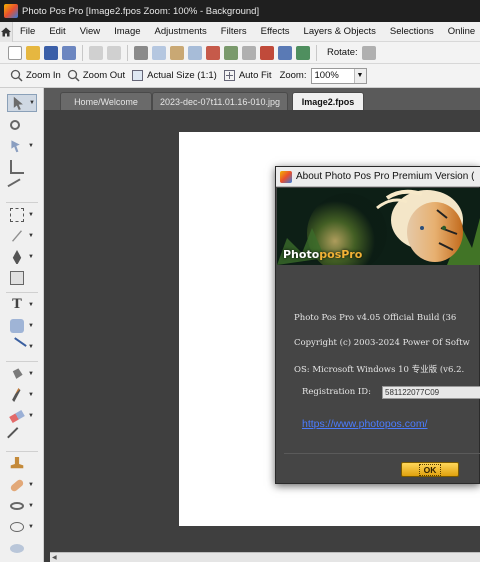 The height and width of the screenshot is (562, 480). I want to click on menu-file: File, so click(27, 31).